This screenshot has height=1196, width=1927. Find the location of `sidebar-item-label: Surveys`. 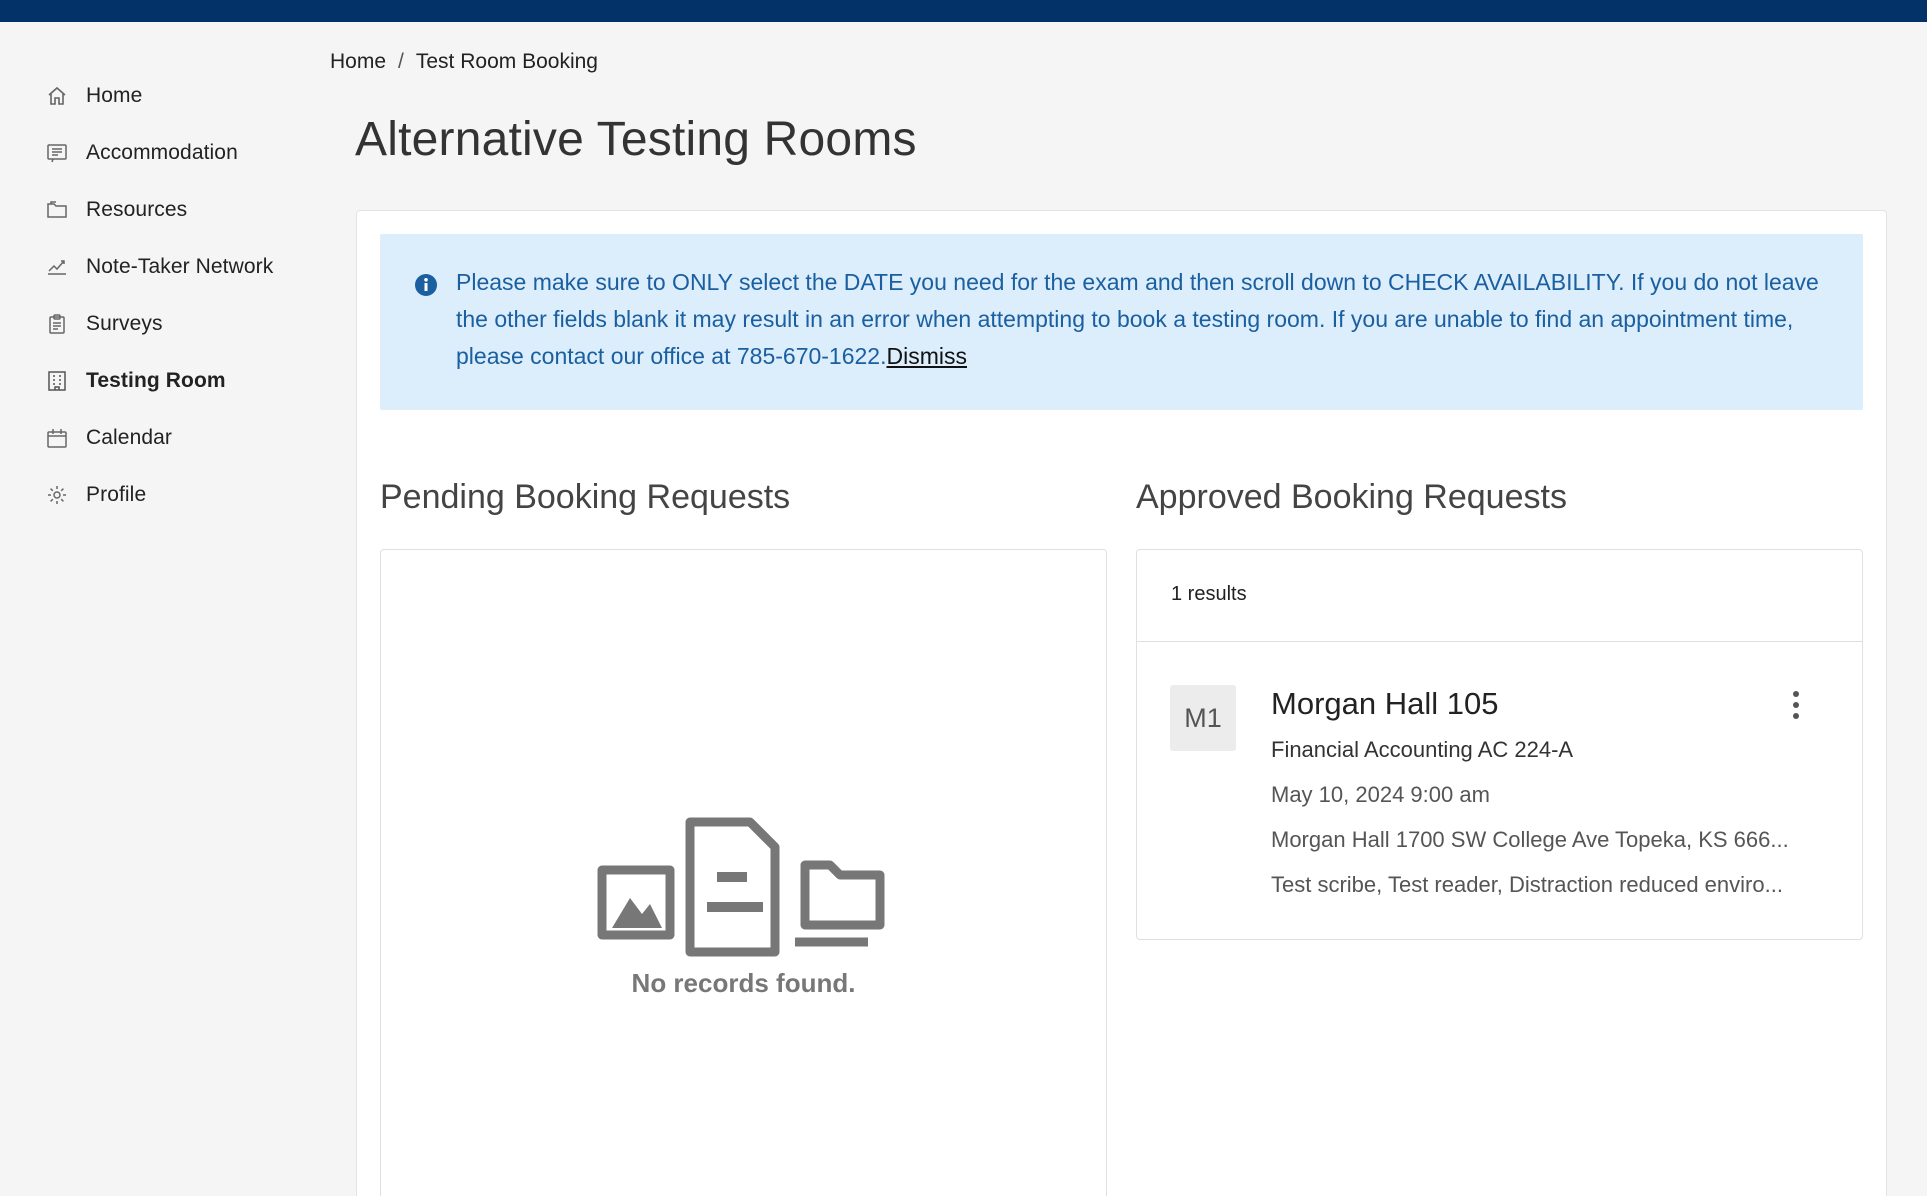

sidebar-item-label: Surveys is located at coordinates (124, 323).